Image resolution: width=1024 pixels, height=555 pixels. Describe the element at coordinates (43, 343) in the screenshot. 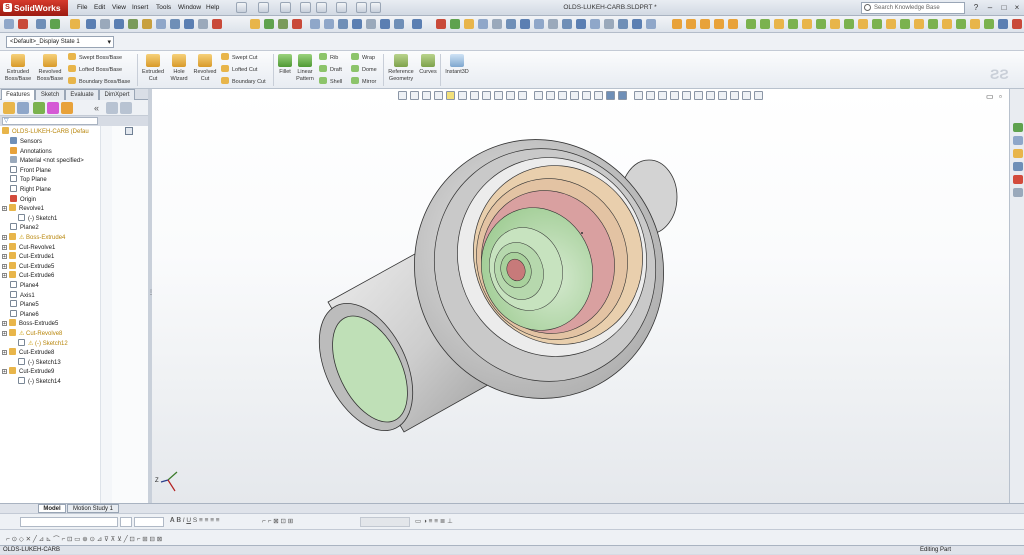

I see `tree-item: ⚠ (-) Sketch12` at that location.